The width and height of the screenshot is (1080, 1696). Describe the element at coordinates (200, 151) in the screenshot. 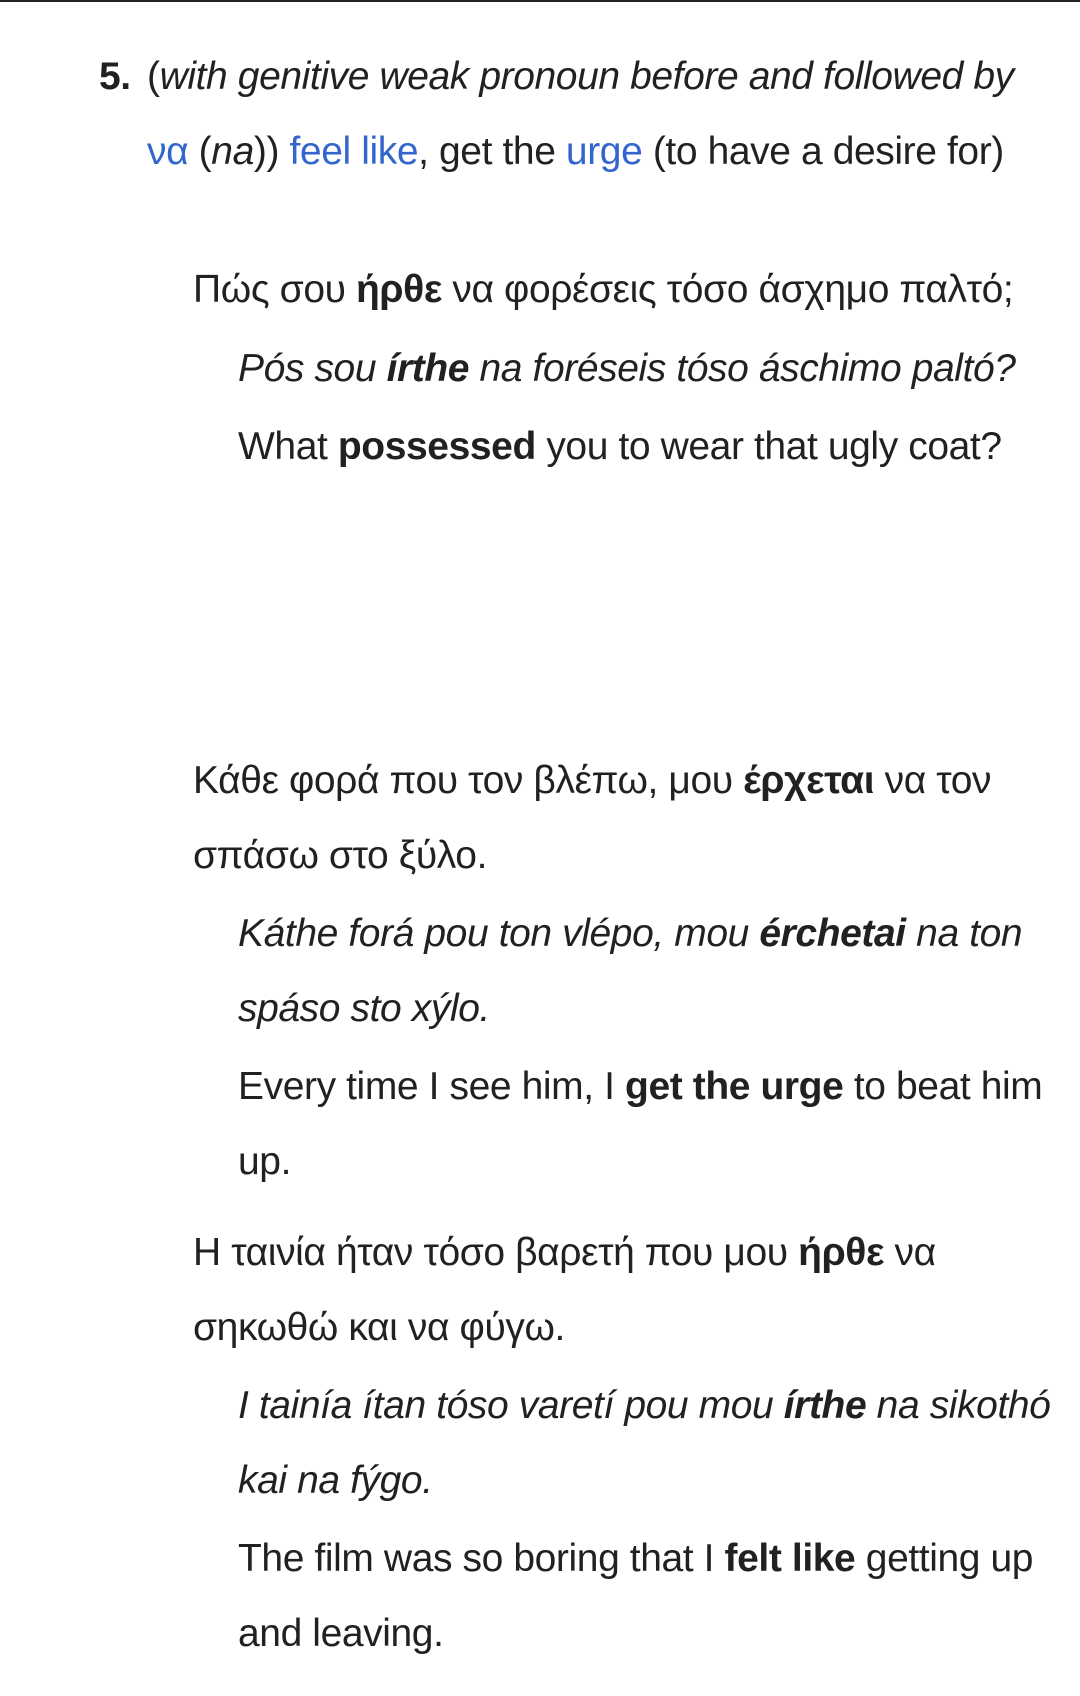

I see `paren: (` at that location.